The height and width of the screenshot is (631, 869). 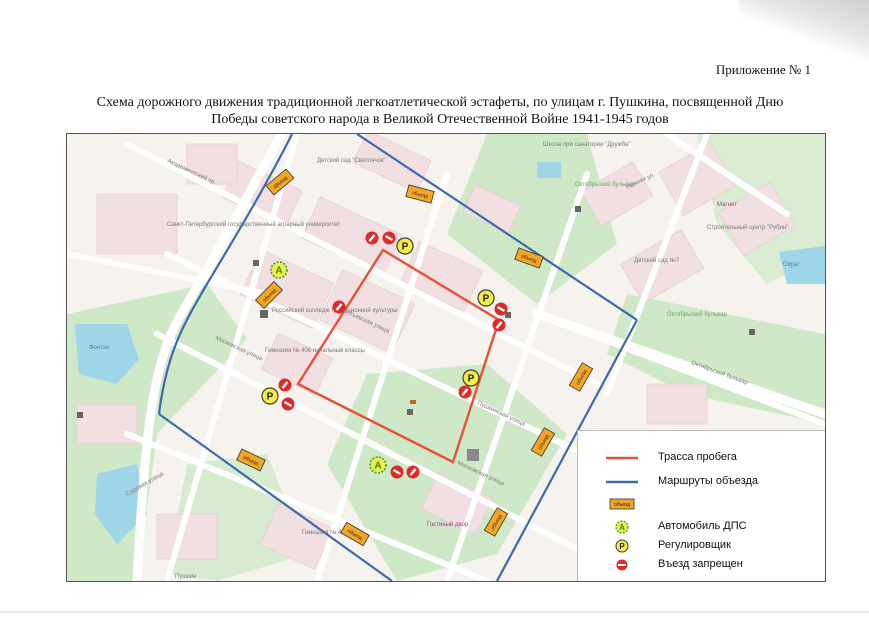 What do you see at coordinates (434, 612) in the screenshot?
I see `scan-bottom-edge` at bounding box center [434, 612].